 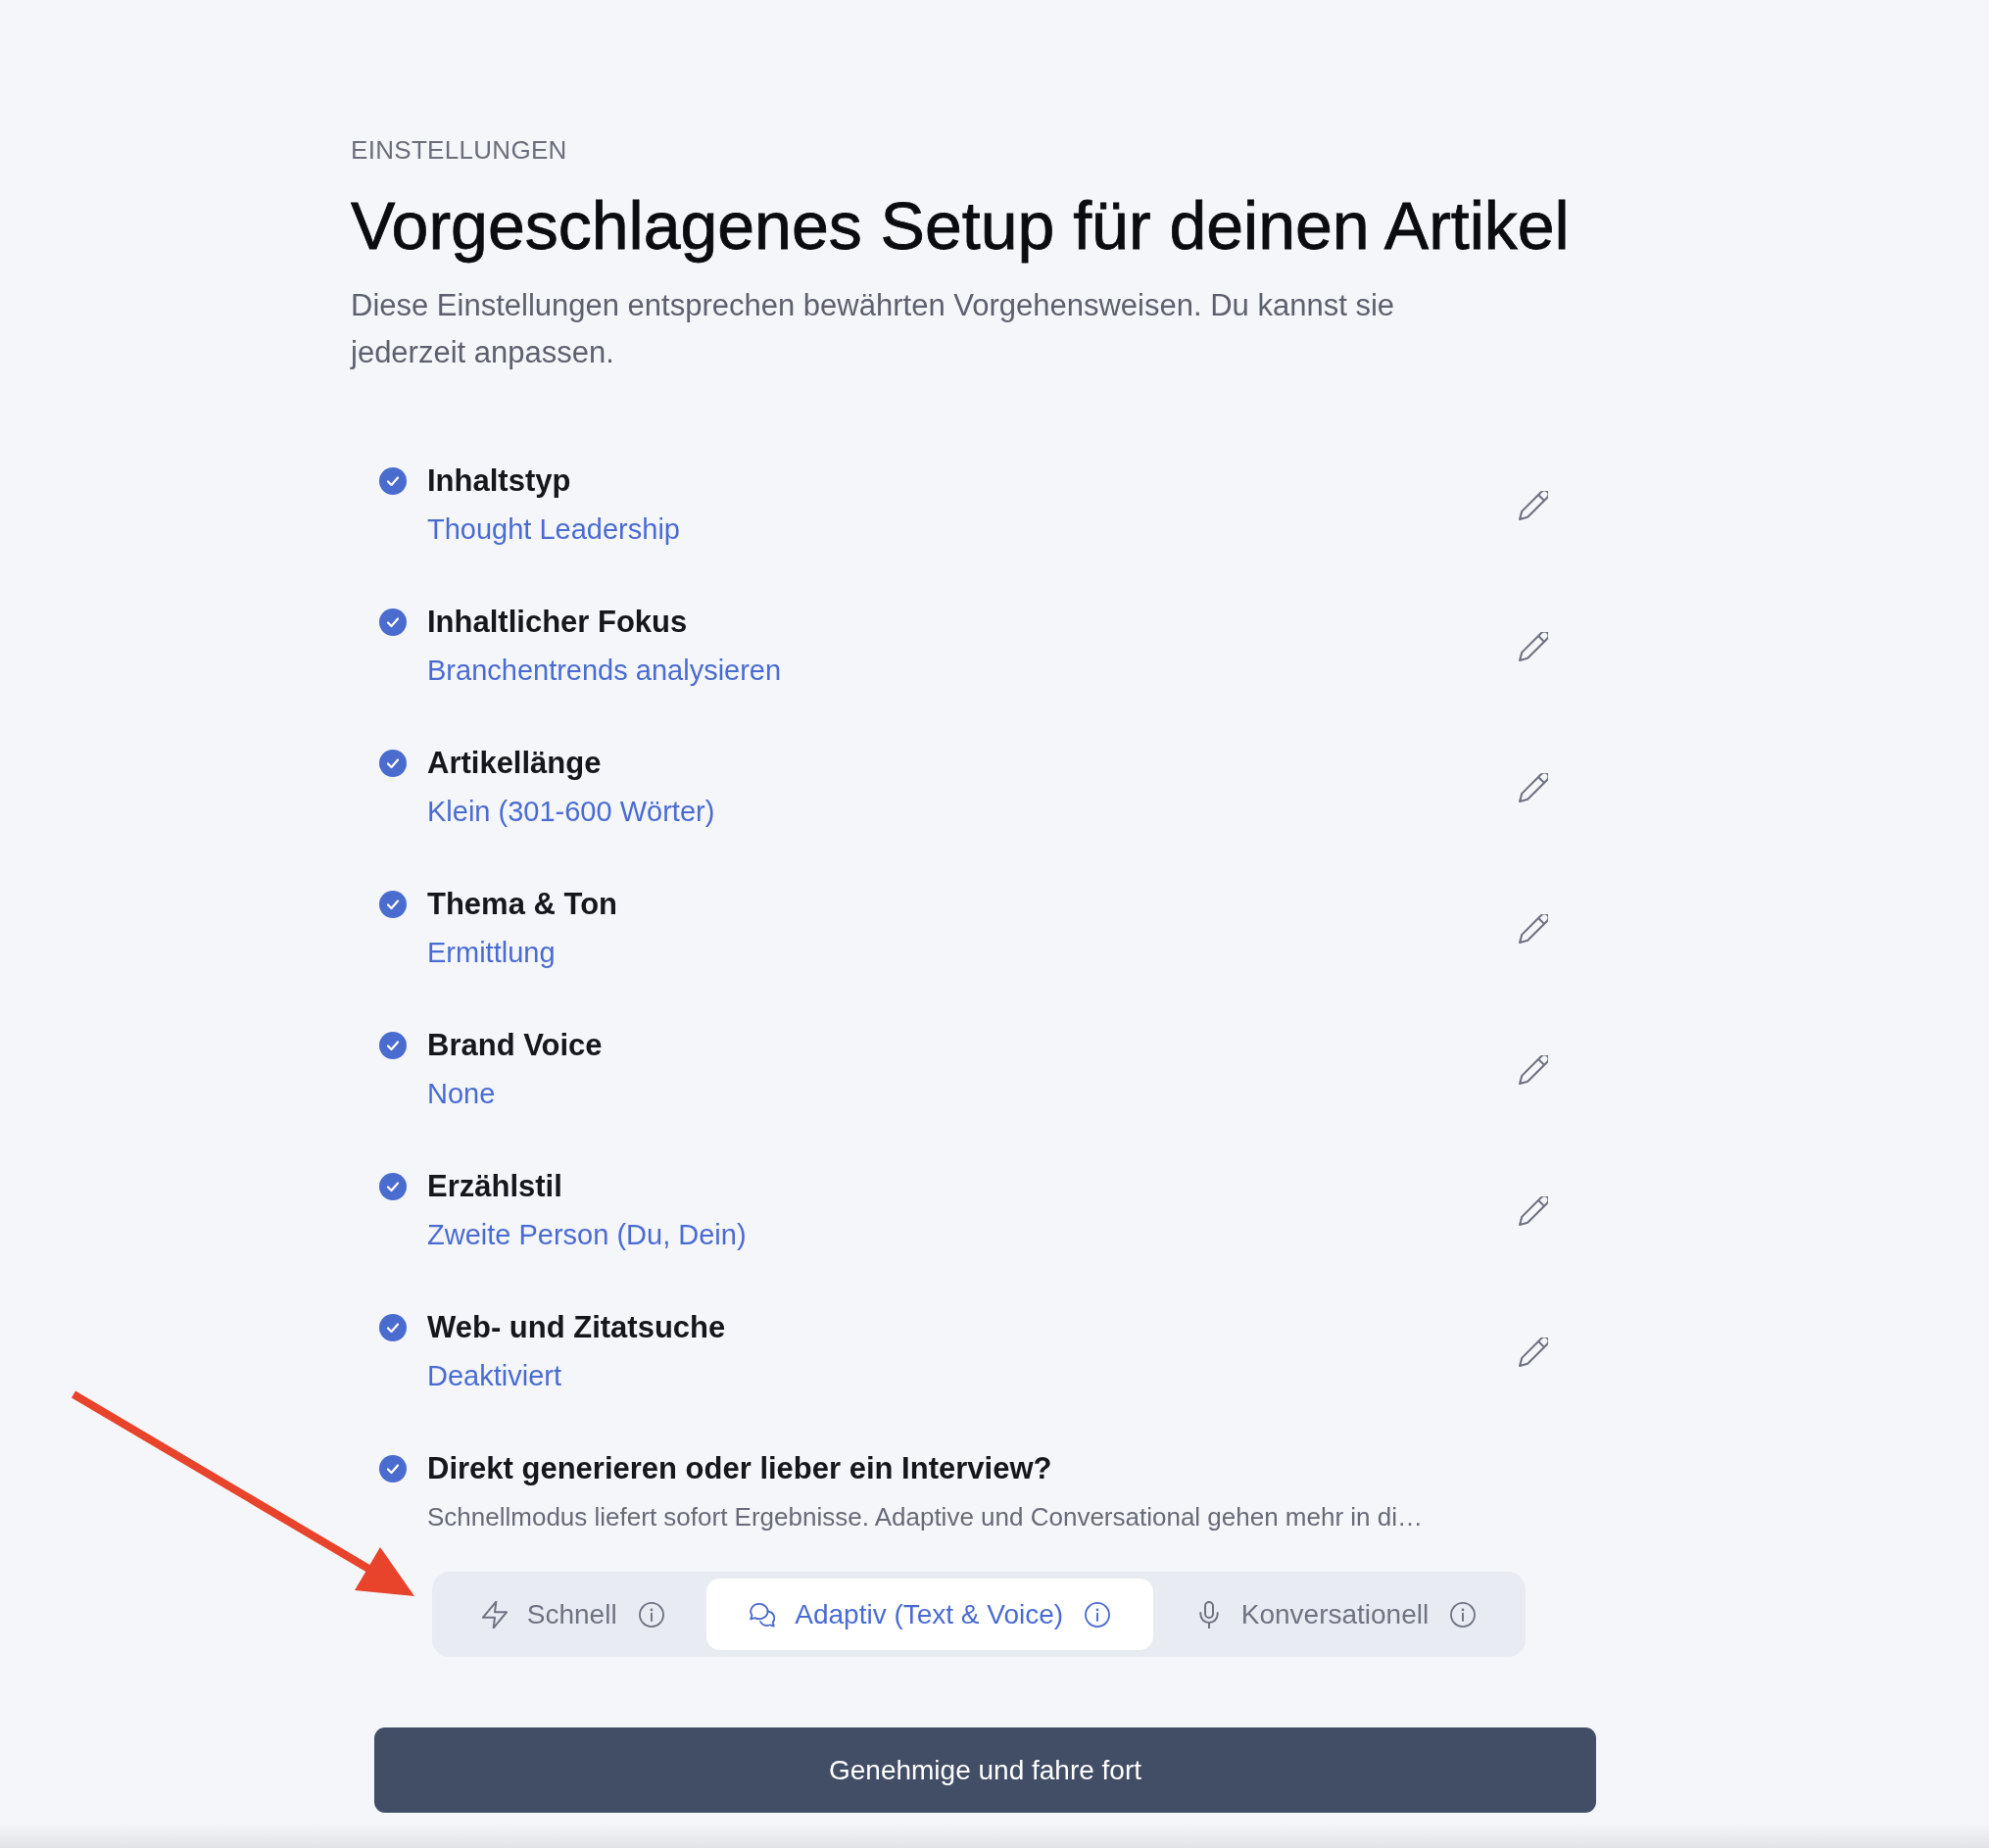 I want to click on setting-label: Web- und Zitatsuche, so click(x=576, y=1327).